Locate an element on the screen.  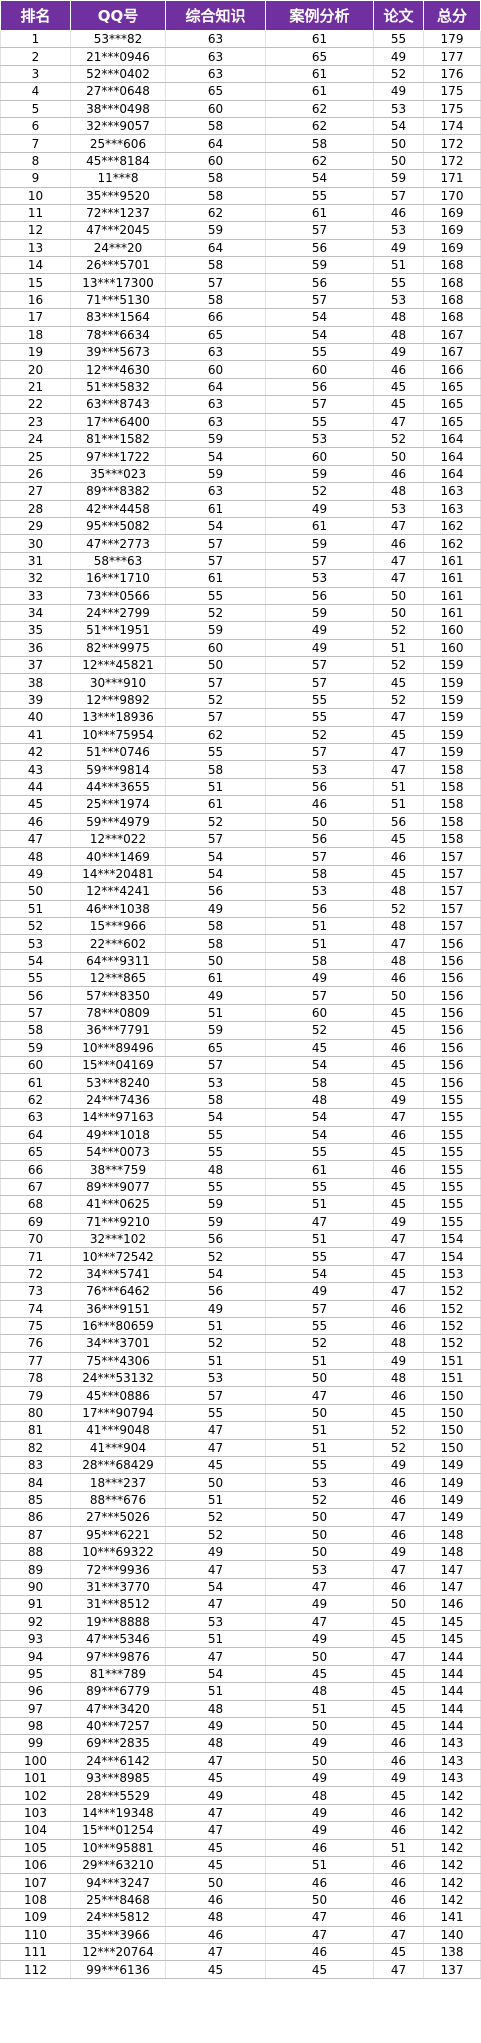
cell-rank: 44 is located at coordinates (35, 787).